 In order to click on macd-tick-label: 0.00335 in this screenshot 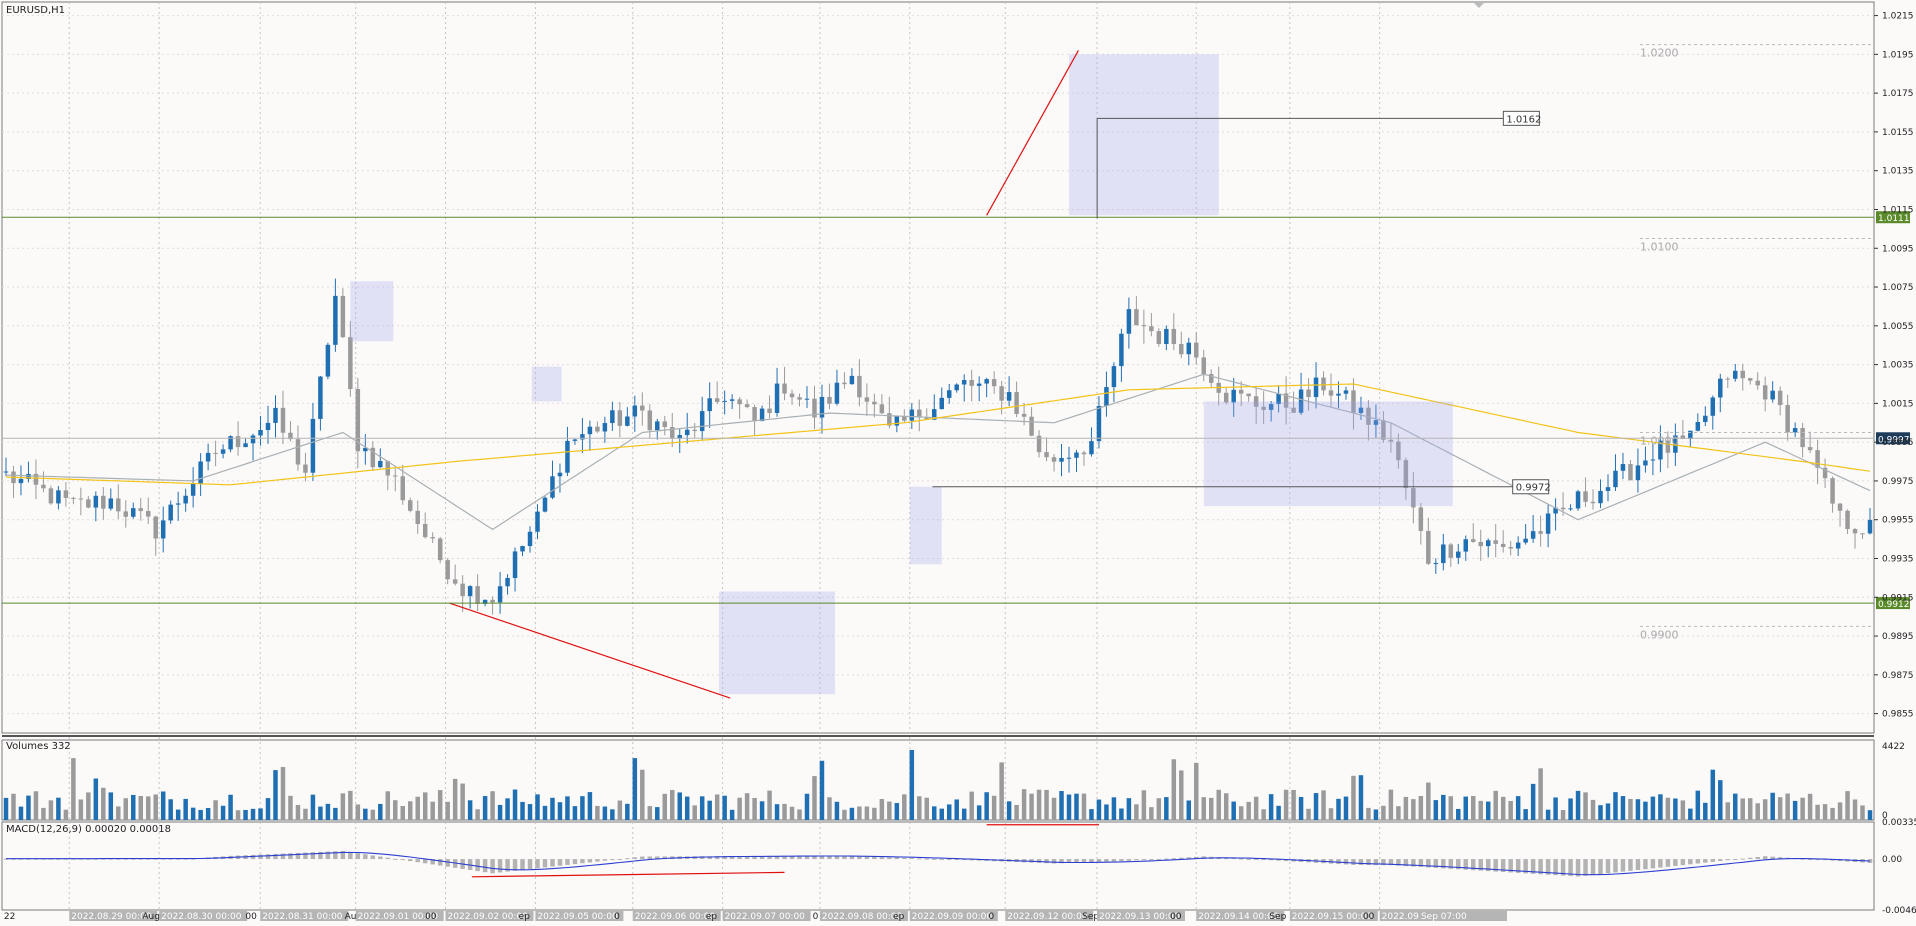, I will do `click(1899, 823)`.